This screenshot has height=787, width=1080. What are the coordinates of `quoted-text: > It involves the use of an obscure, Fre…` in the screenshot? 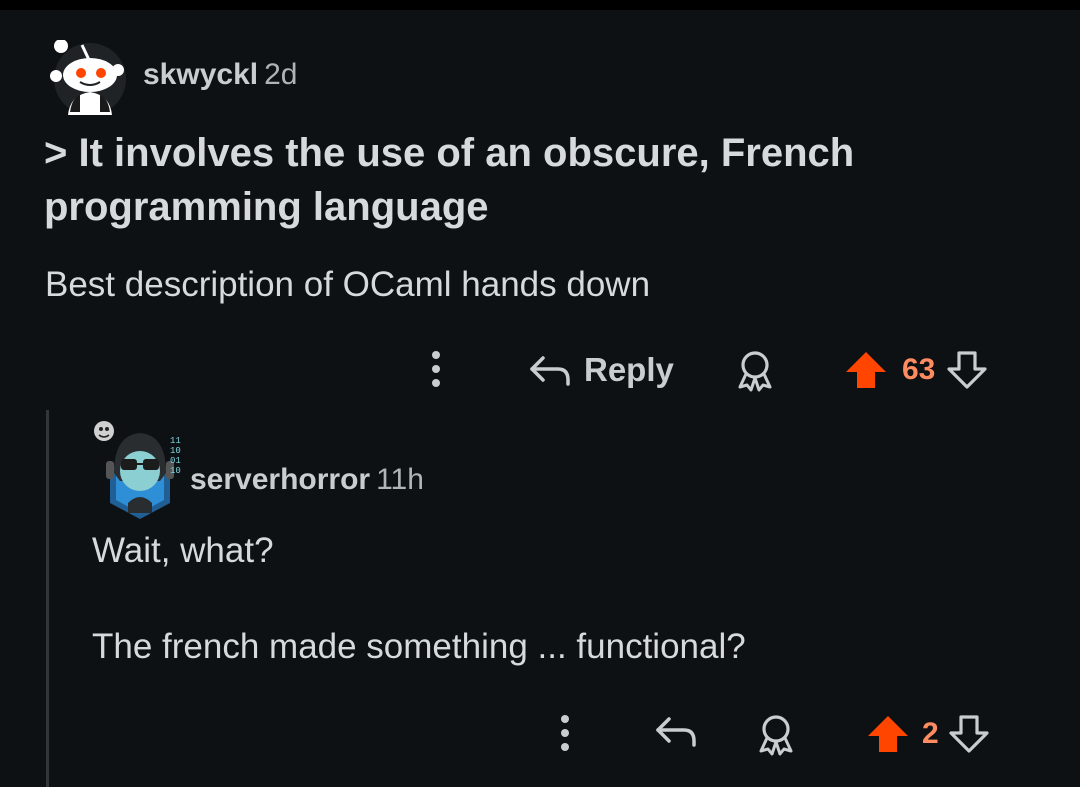 It's located at (449, 180).